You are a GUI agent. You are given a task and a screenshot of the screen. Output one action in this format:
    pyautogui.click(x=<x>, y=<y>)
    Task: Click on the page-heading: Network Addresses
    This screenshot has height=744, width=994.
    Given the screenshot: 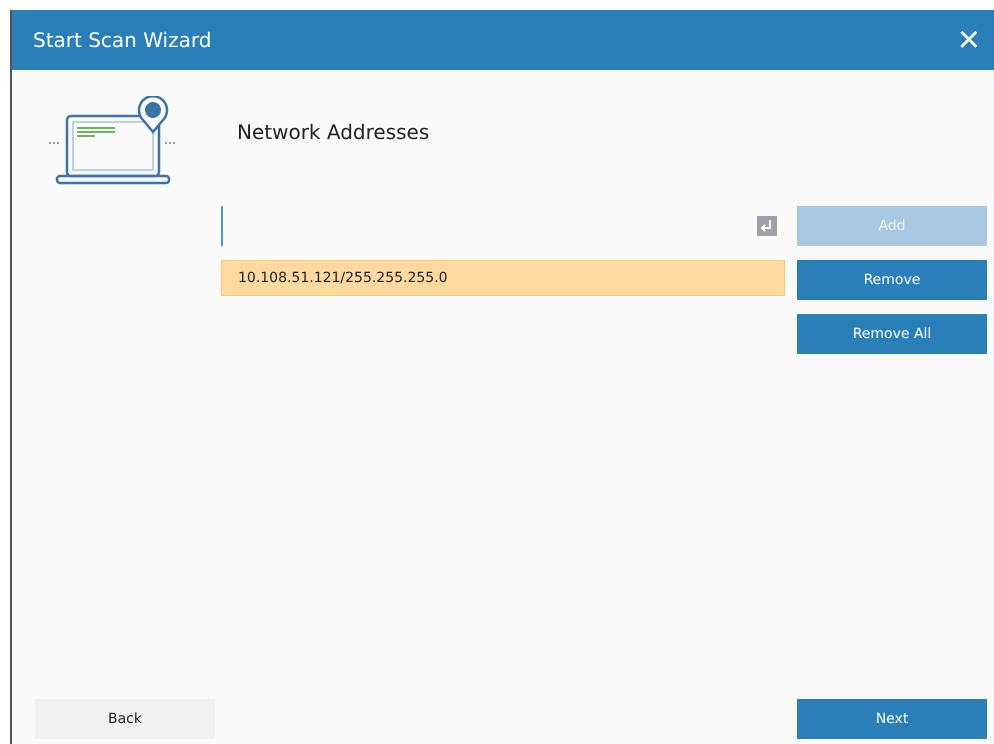 What is the action you would take?
    pyautogui.click(x=333, y=132)
    